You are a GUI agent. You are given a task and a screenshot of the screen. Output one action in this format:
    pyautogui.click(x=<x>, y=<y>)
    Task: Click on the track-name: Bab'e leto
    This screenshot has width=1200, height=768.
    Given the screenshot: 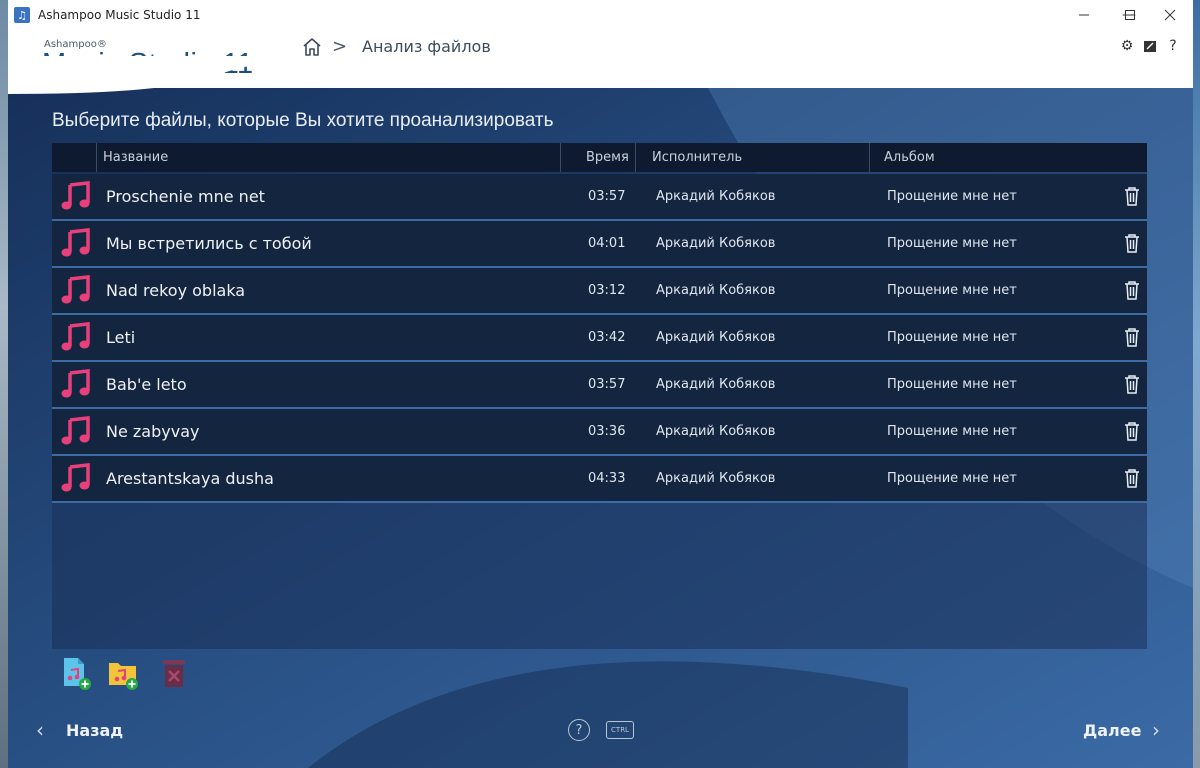 What is the action you would take?
    pyautogui.click(x=146, y=384)
    